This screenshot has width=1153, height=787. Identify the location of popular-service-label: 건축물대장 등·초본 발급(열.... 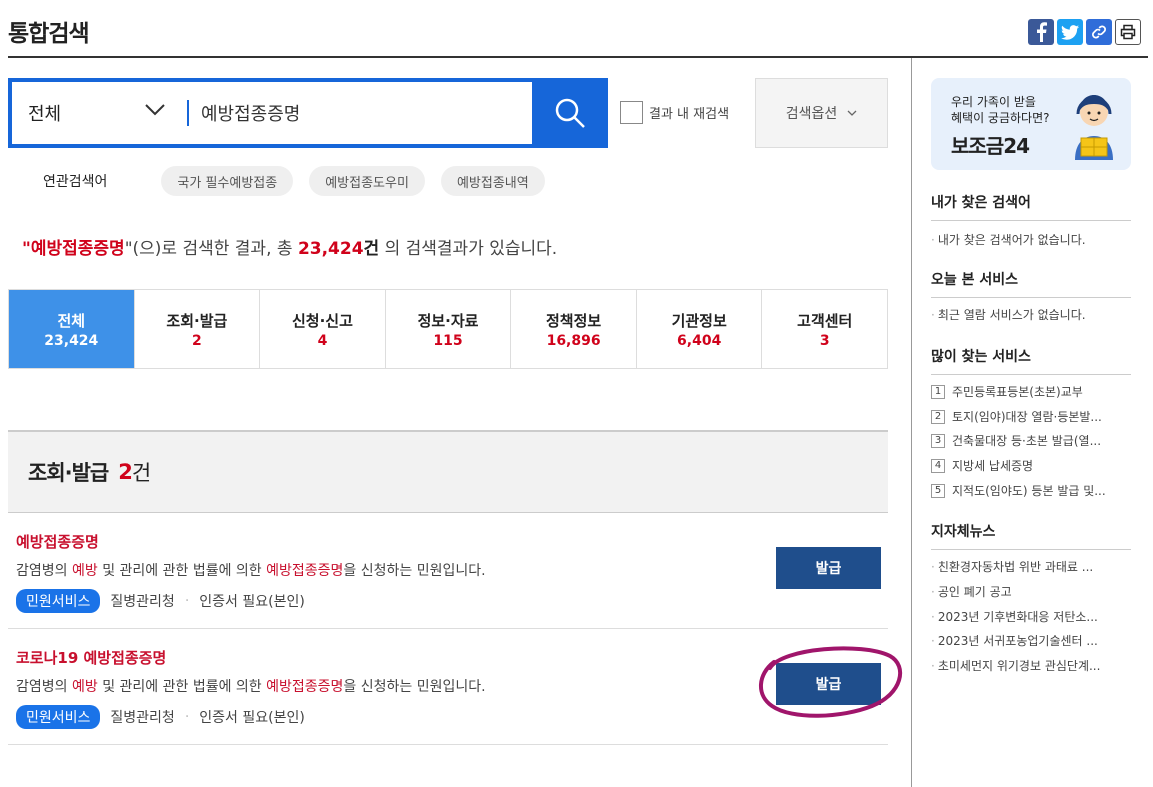
(1027, 441).